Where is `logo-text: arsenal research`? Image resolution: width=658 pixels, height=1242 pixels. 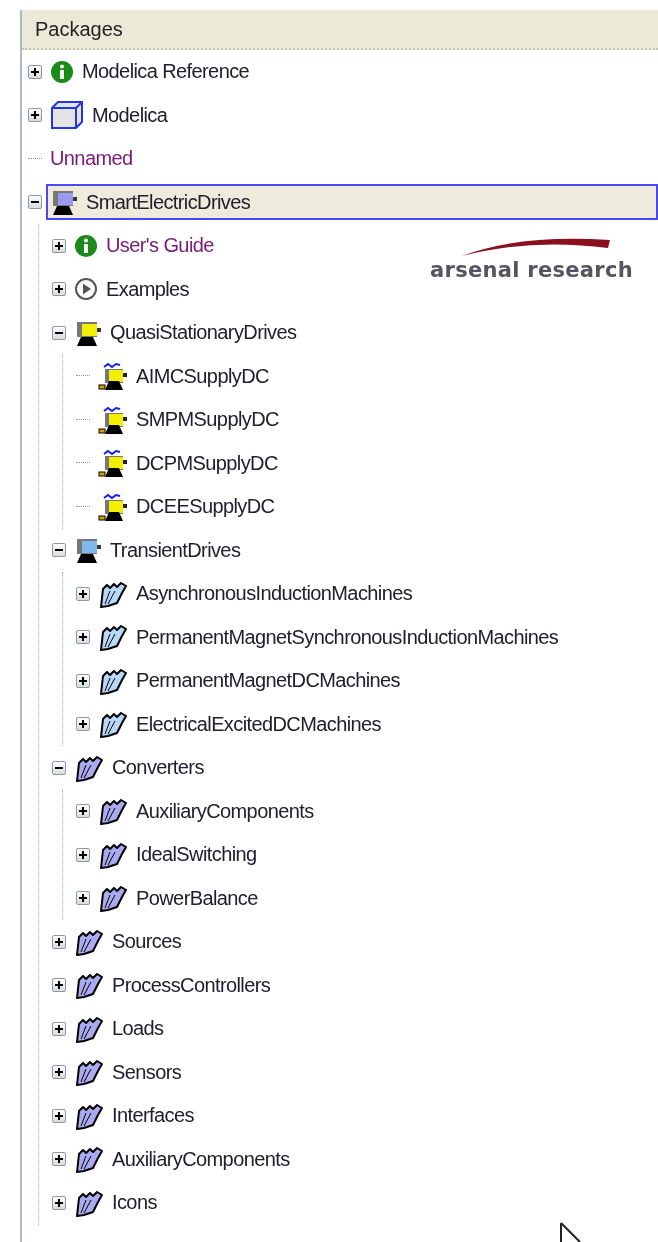
logo-text: arsenal research is located at coordinates (531, 270).